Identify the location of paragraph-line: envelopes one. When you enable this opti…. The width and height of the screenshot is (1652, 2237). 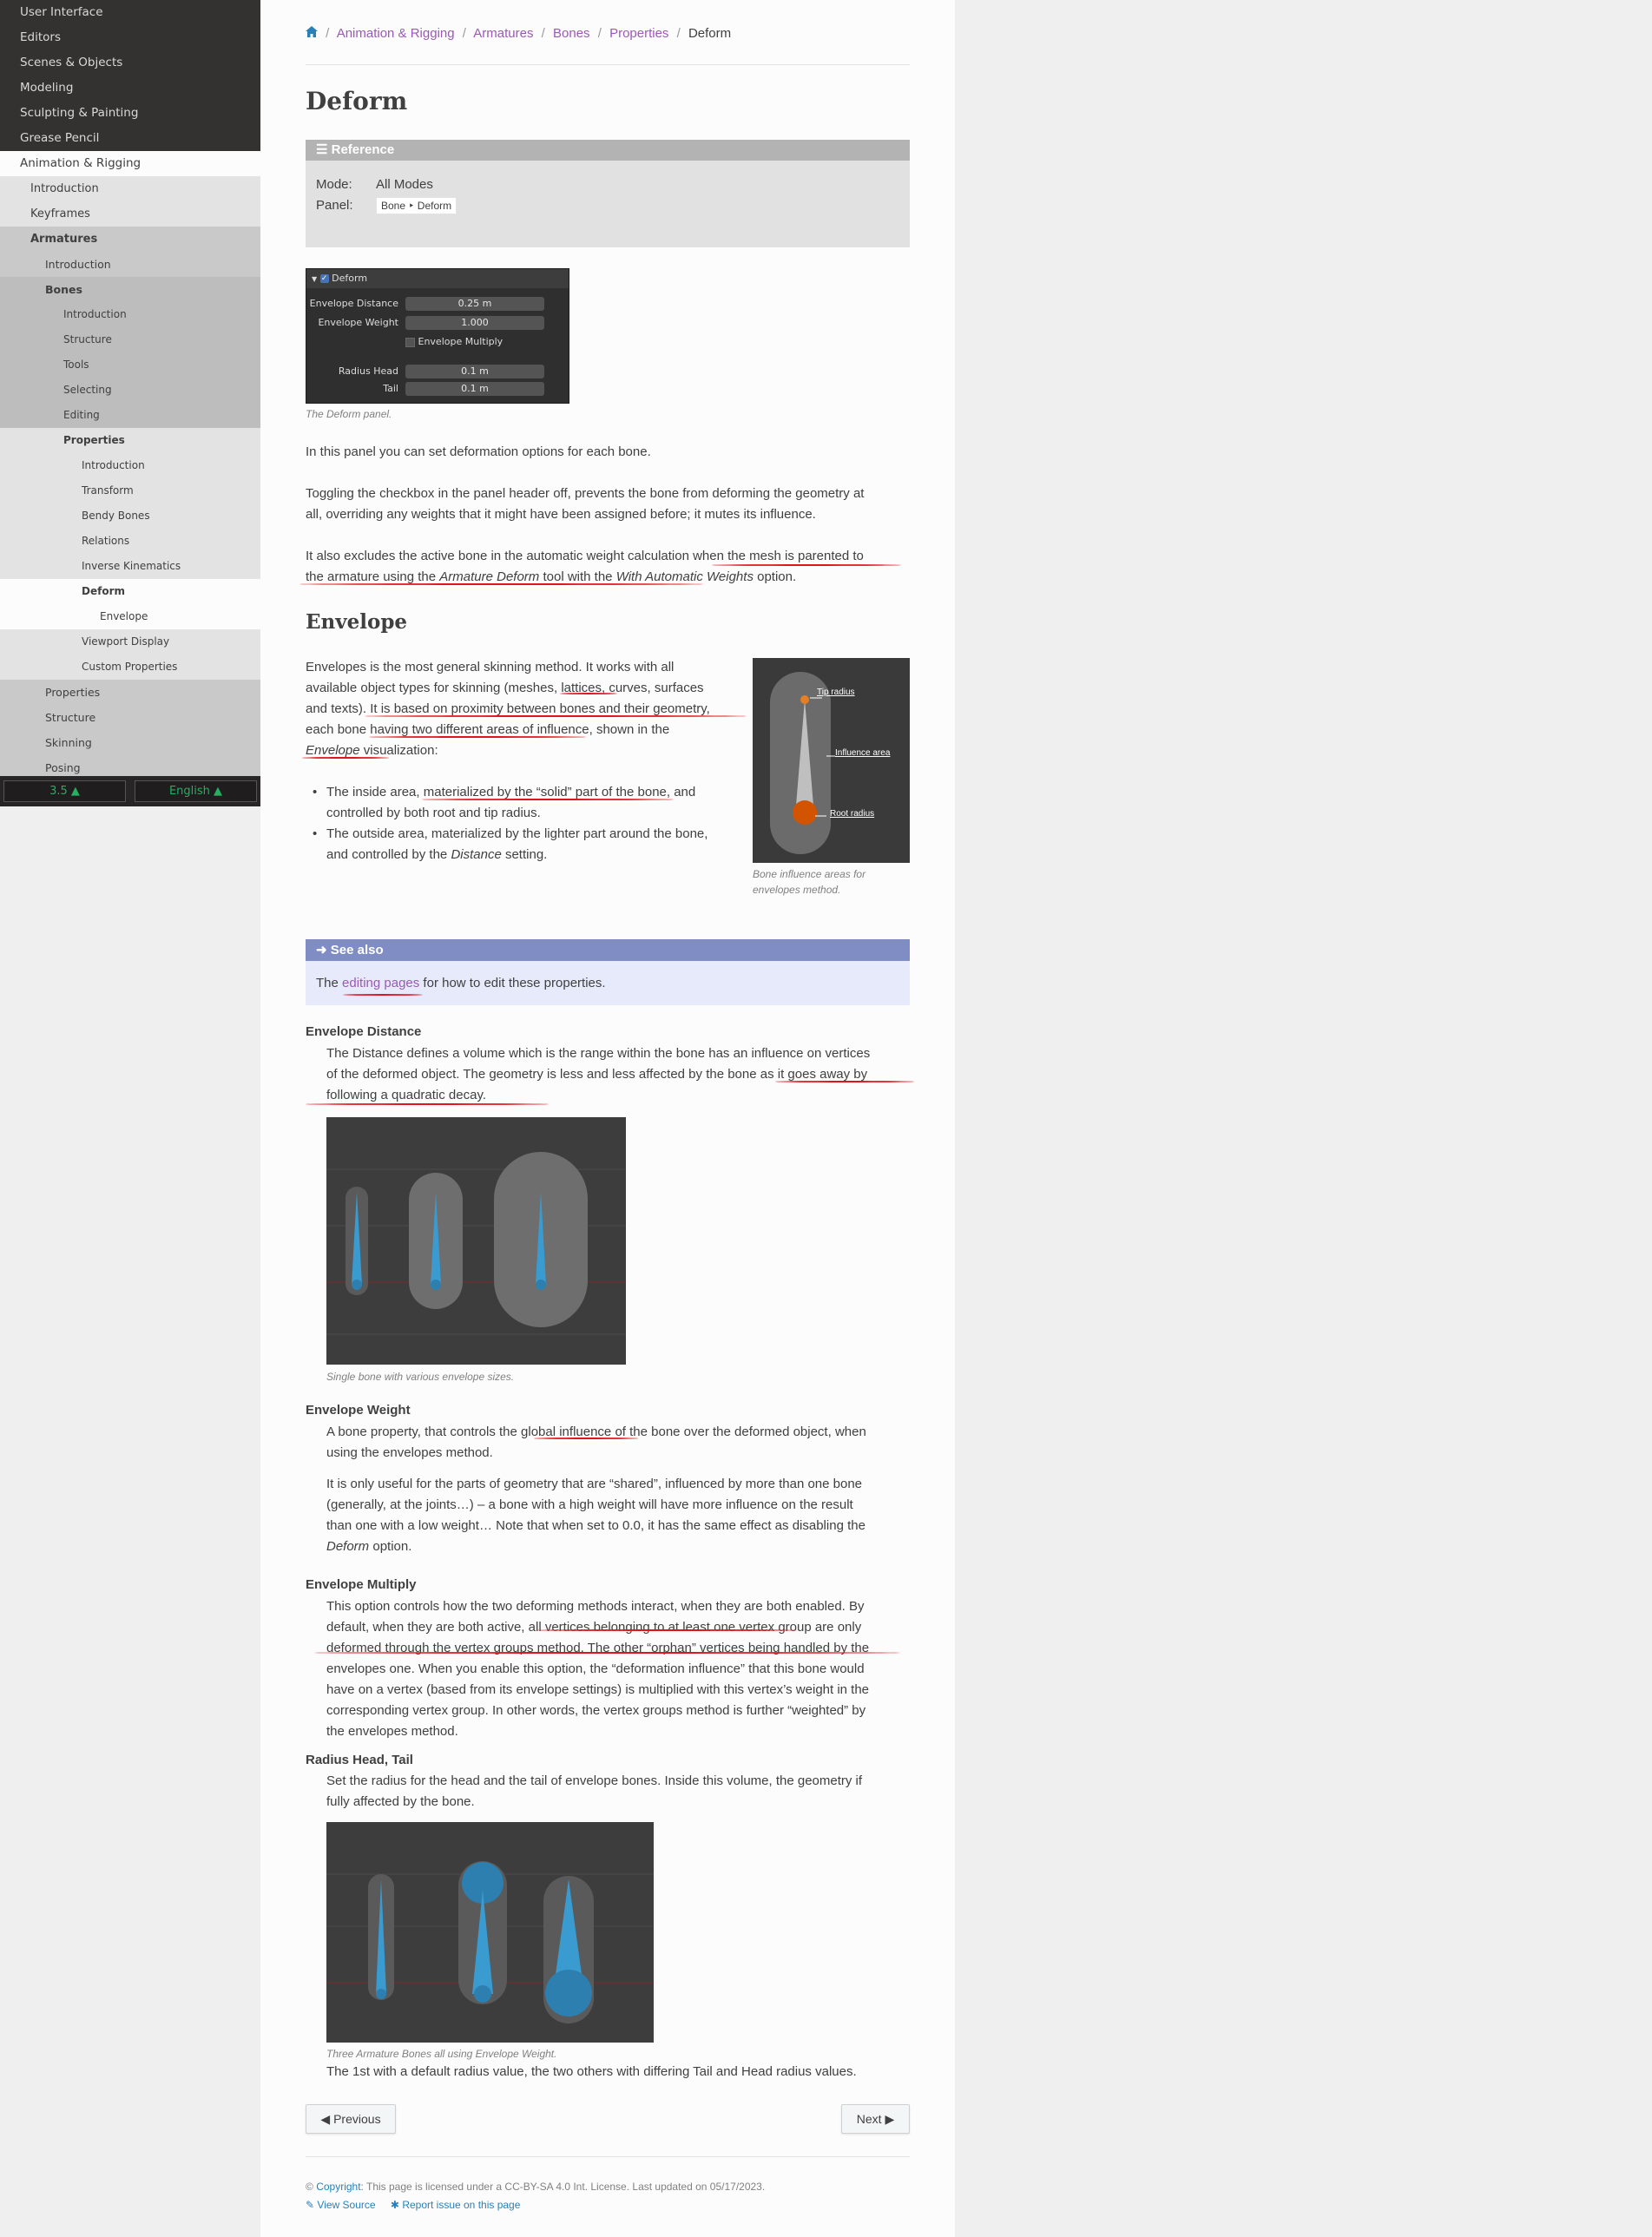
(595, 1668).